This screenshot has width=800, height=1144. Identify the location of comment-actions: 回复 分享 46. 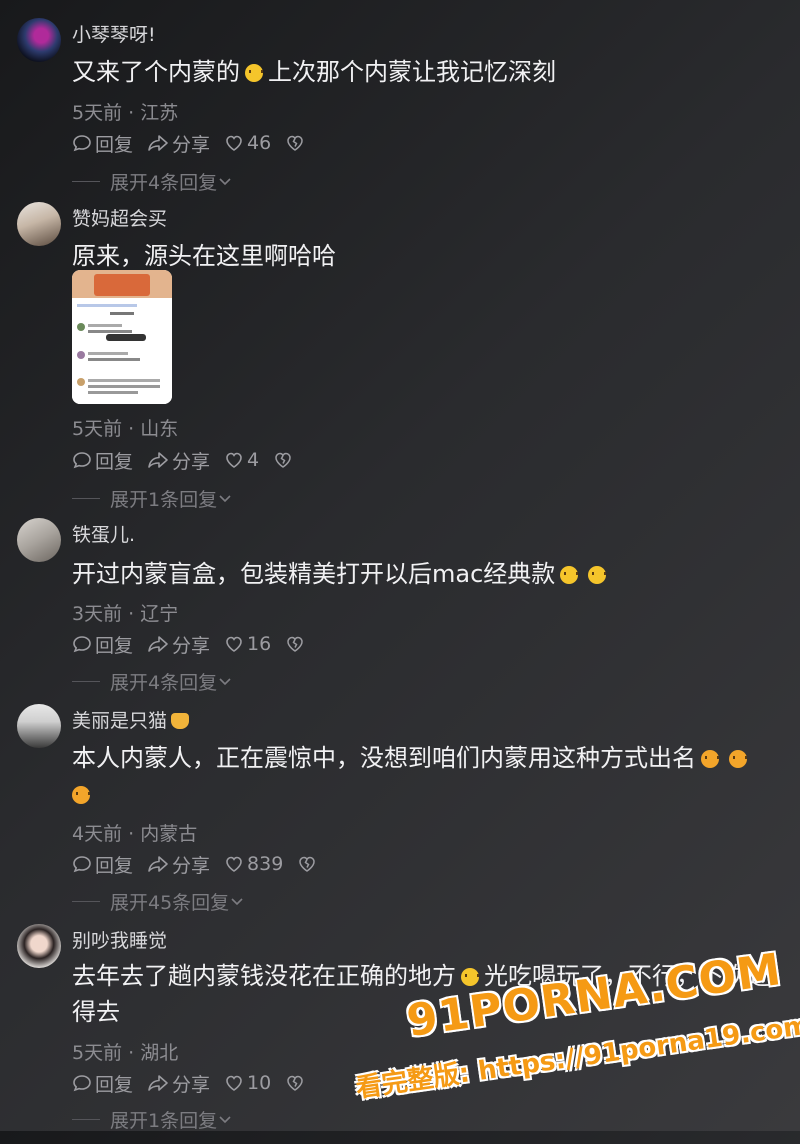
(197, 143).